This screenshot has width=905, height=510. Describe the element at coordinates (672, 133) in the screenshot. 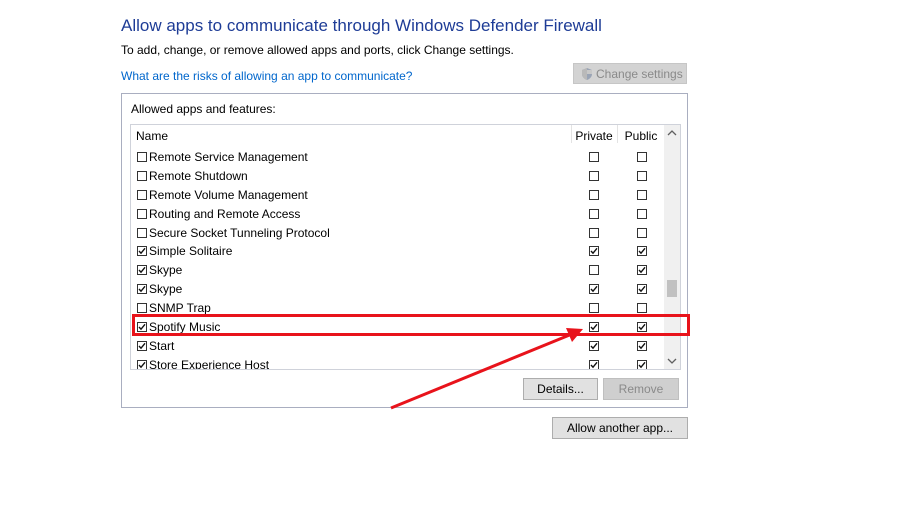

I see `chevron-up-icon` at that location.